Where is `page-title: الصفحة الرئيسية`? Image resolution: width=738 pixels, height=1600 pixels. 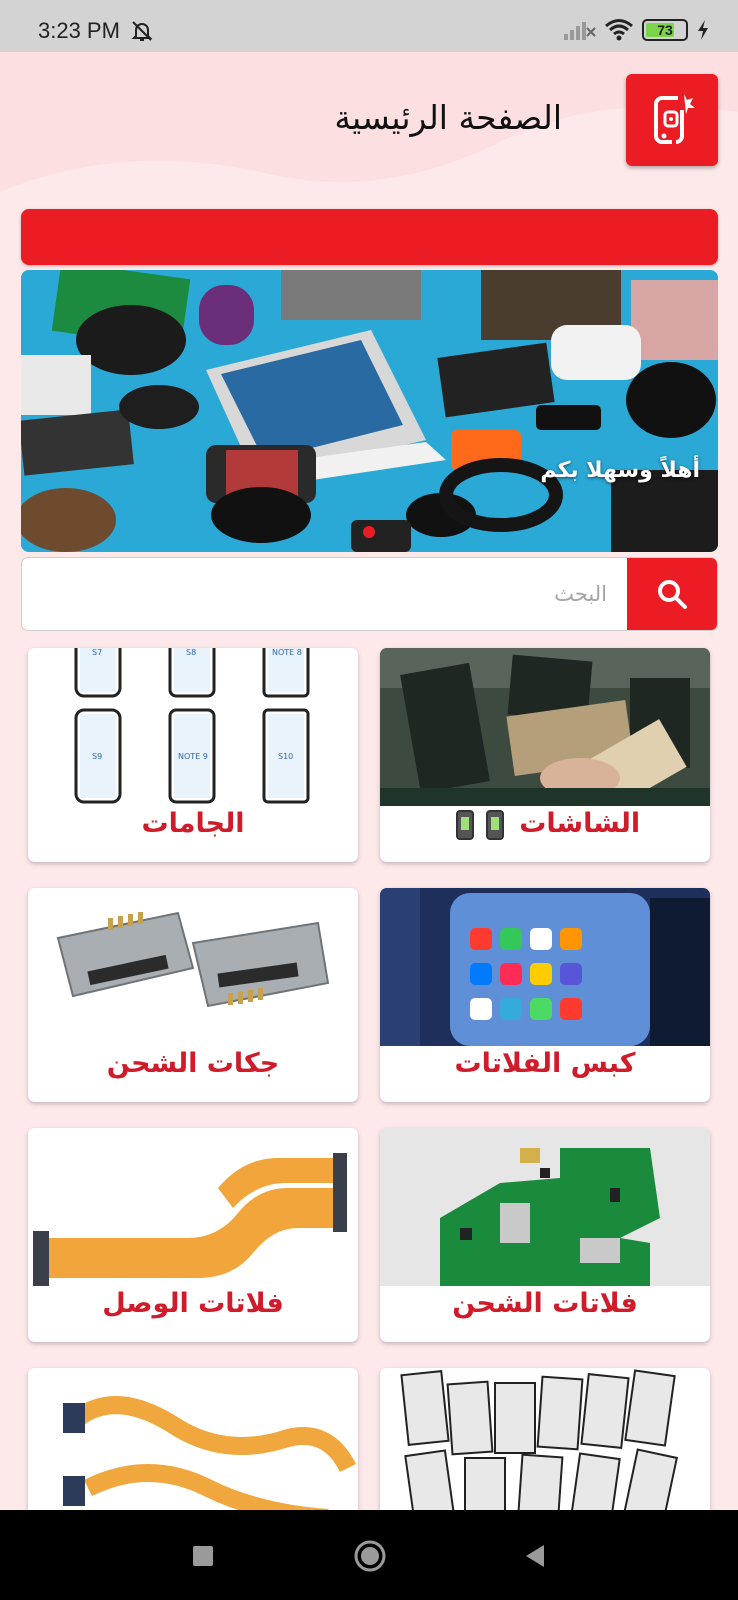
page-title: الصفحة الرئيسية is located at coordinates (448, 117).